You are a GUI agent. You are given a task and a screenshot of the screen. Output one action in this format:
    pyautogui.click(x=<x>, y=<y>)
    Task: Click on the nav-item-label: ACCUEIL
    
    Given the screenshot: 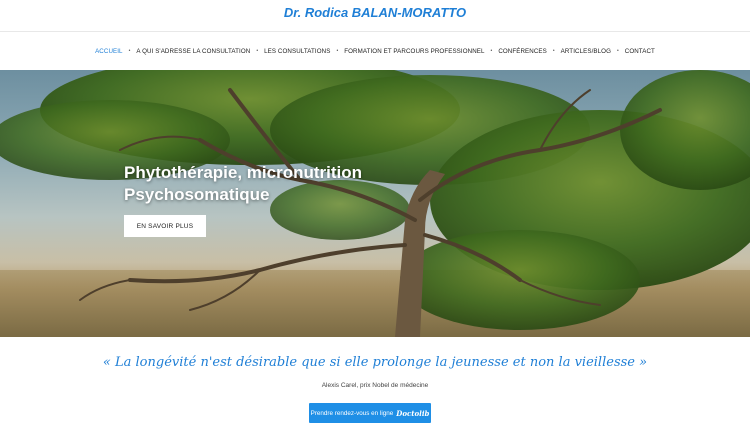 What is the action you would take?
    pyautogui.click(x=109, y=51)
    